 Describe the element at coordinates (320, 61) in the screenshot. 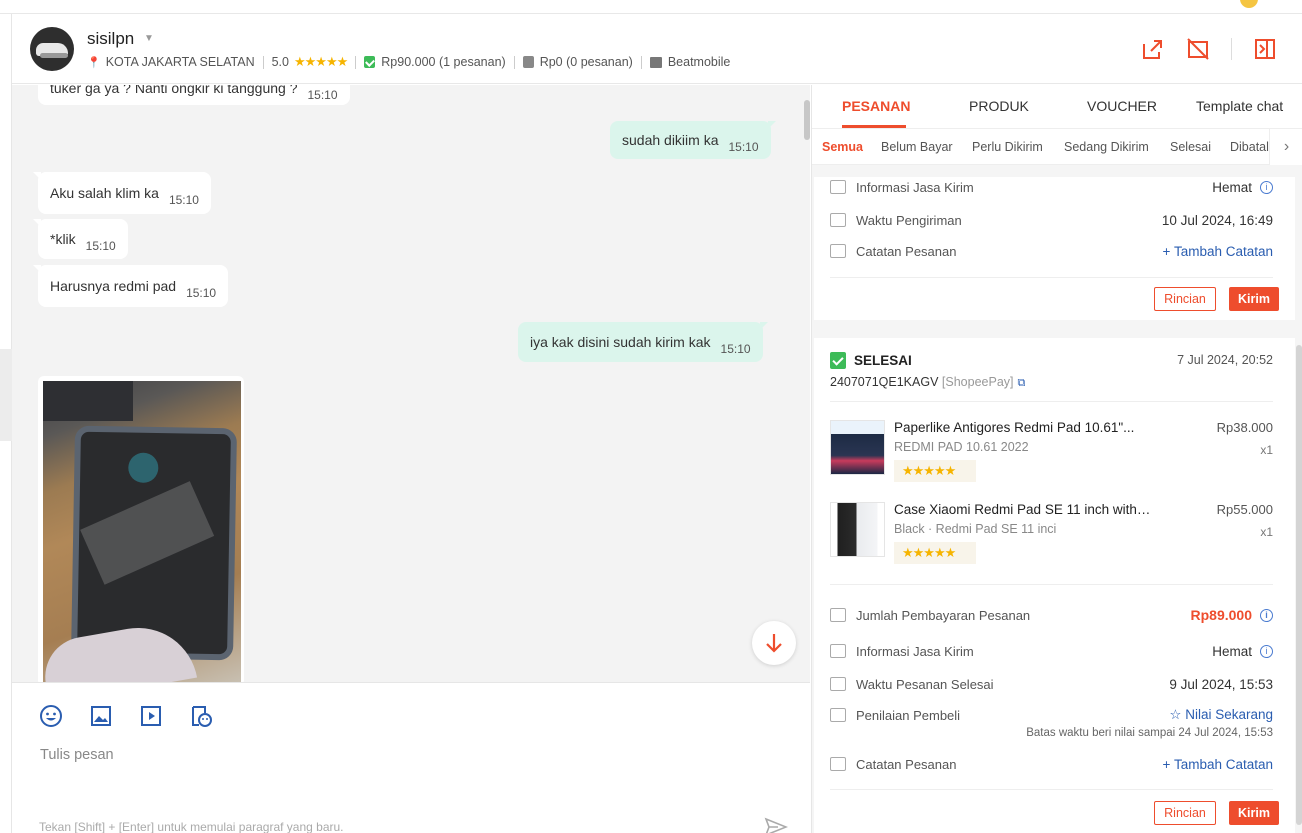

I see `rating-stars: ★★★★★` at that location.